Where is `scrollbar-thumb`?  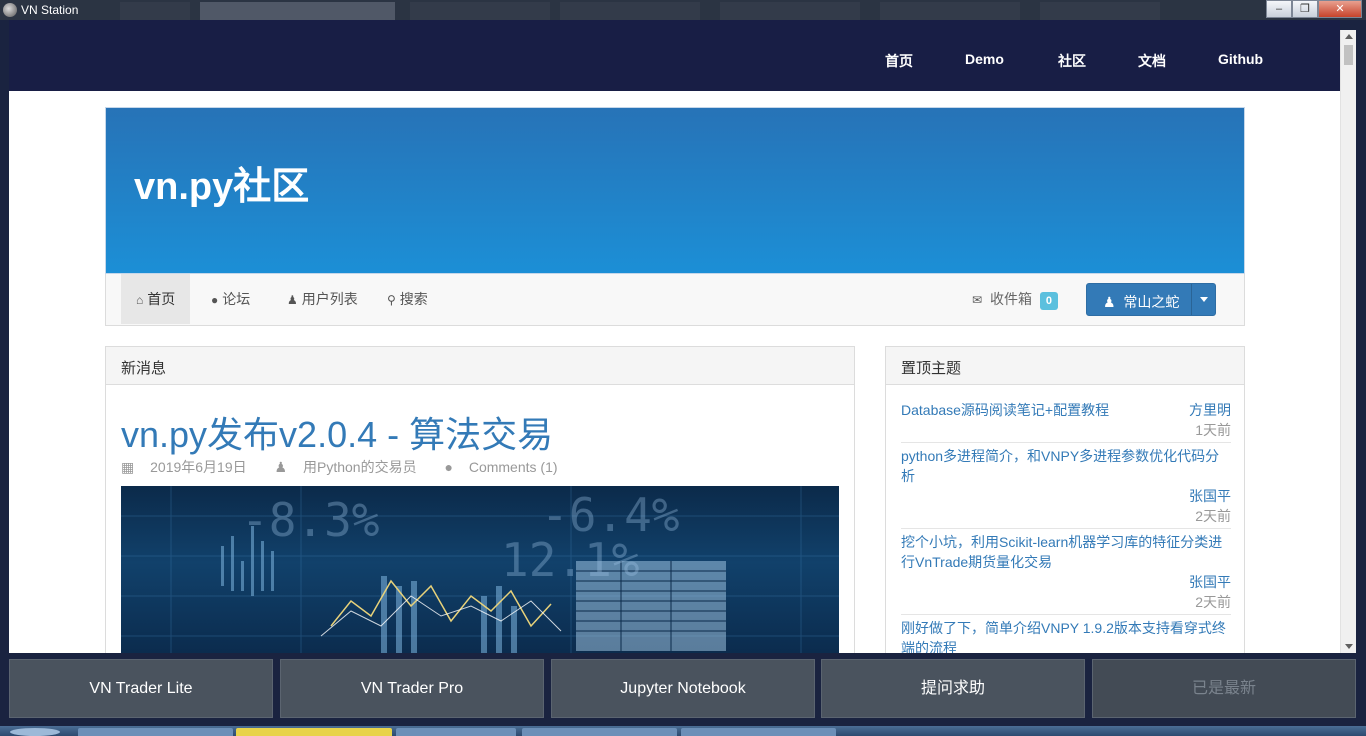 scrollbar-thumb is located at coordinates (1348, 55).